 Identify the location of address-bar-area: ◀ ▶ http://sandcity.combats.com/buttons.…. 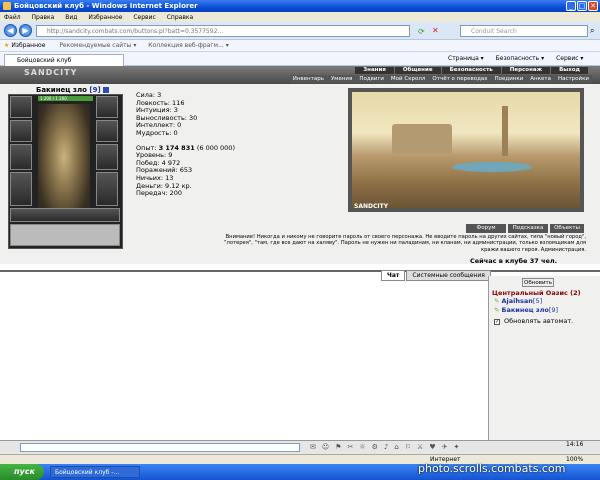
(300, 31).